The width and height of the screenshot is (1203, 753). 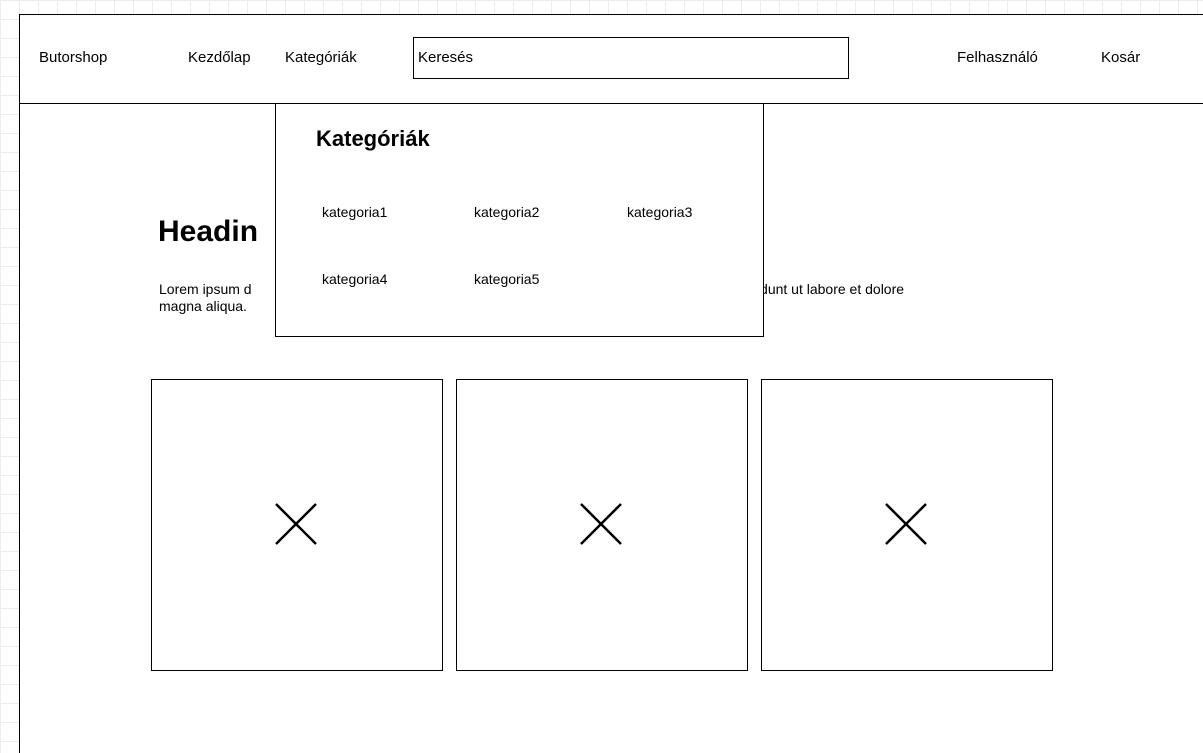 I want to click on intro-paragraph-line2: magna aliqua., so click(x=203, y=306).